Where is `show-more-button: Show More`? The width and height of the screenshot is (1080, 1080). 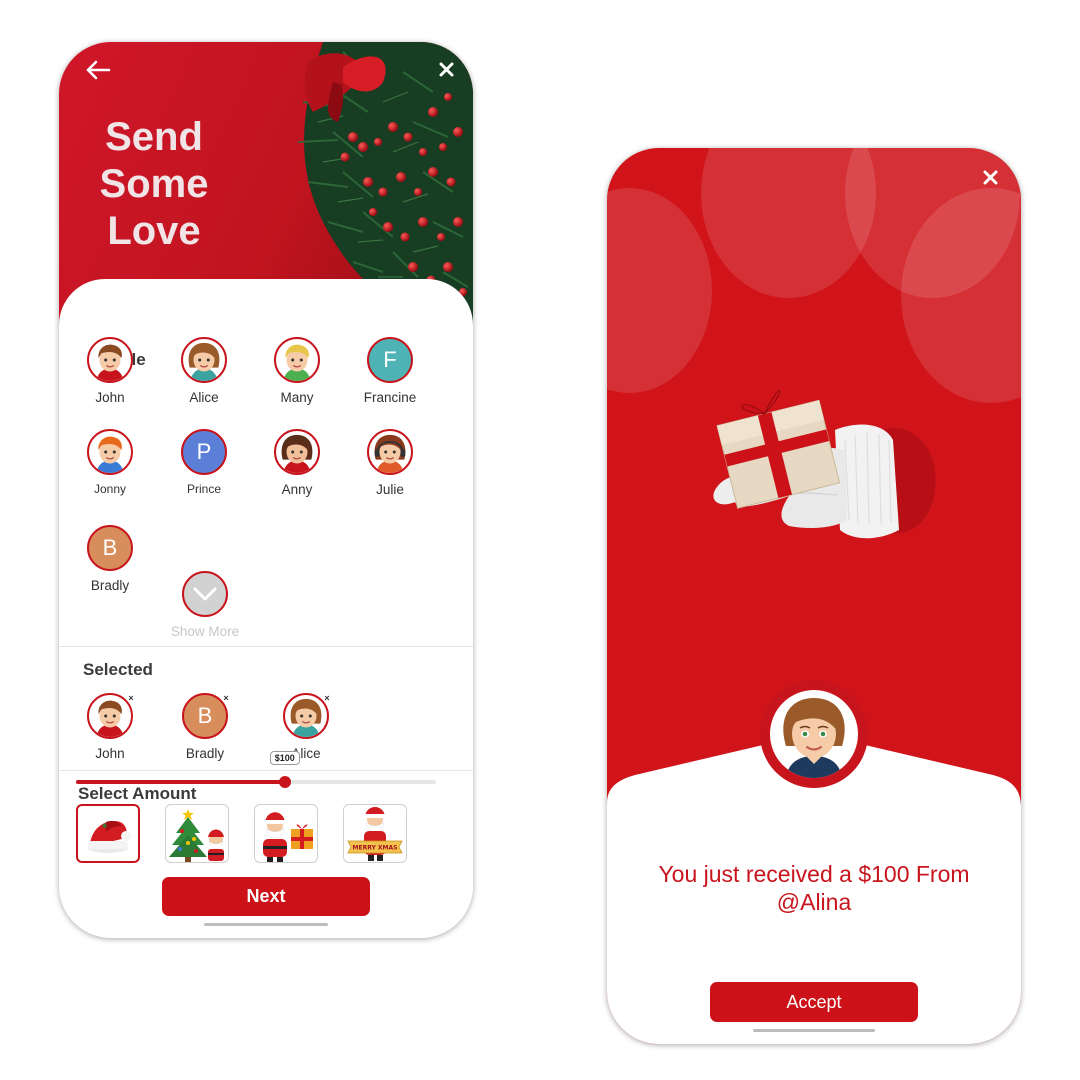
show-more-button: Show More is located at coordinates (205, 605).